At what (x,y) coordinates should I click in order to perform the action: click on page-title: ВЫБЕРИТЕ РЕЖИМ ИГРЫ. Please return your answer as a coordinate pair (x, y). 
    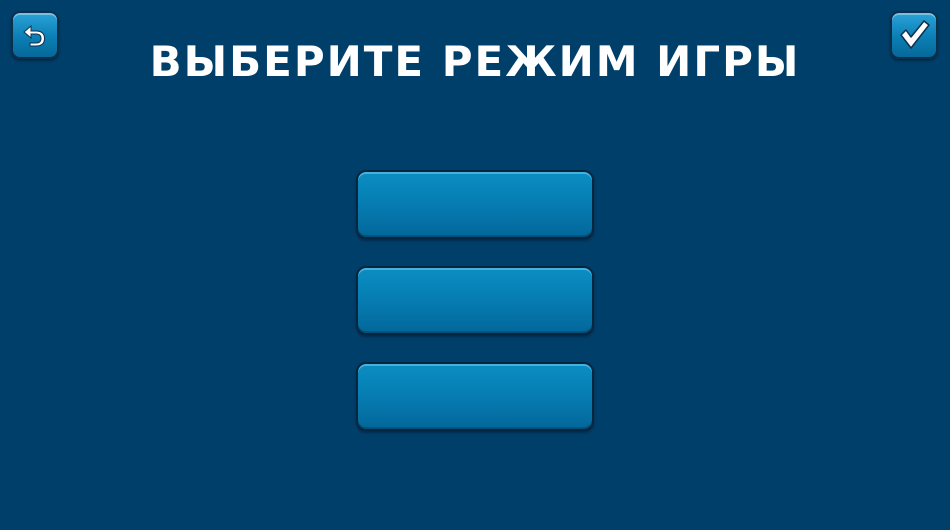
    Looking at the image, I should click on (475, 61).